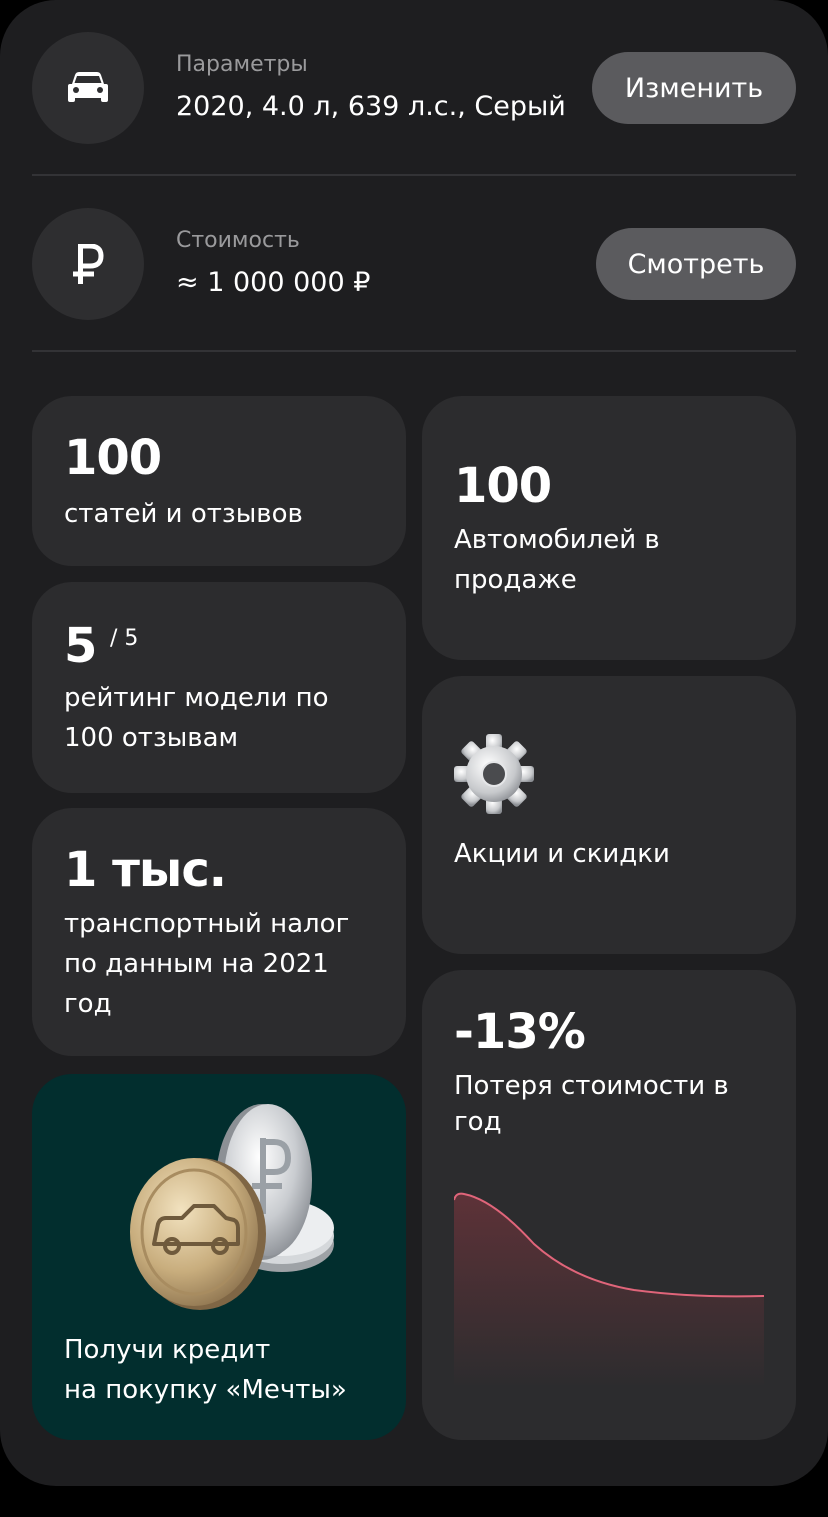 The image size is (828, 1517). I want to click on view-price-button: Смотреть, so click(696, 264).